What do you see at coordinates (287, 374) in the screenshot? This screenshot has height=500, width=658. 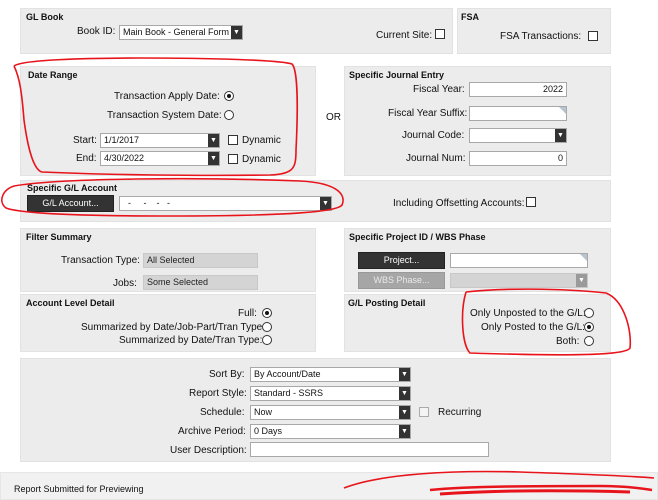 I see `sort-by-value: By Account/Date` at bounding box center [287, 374].